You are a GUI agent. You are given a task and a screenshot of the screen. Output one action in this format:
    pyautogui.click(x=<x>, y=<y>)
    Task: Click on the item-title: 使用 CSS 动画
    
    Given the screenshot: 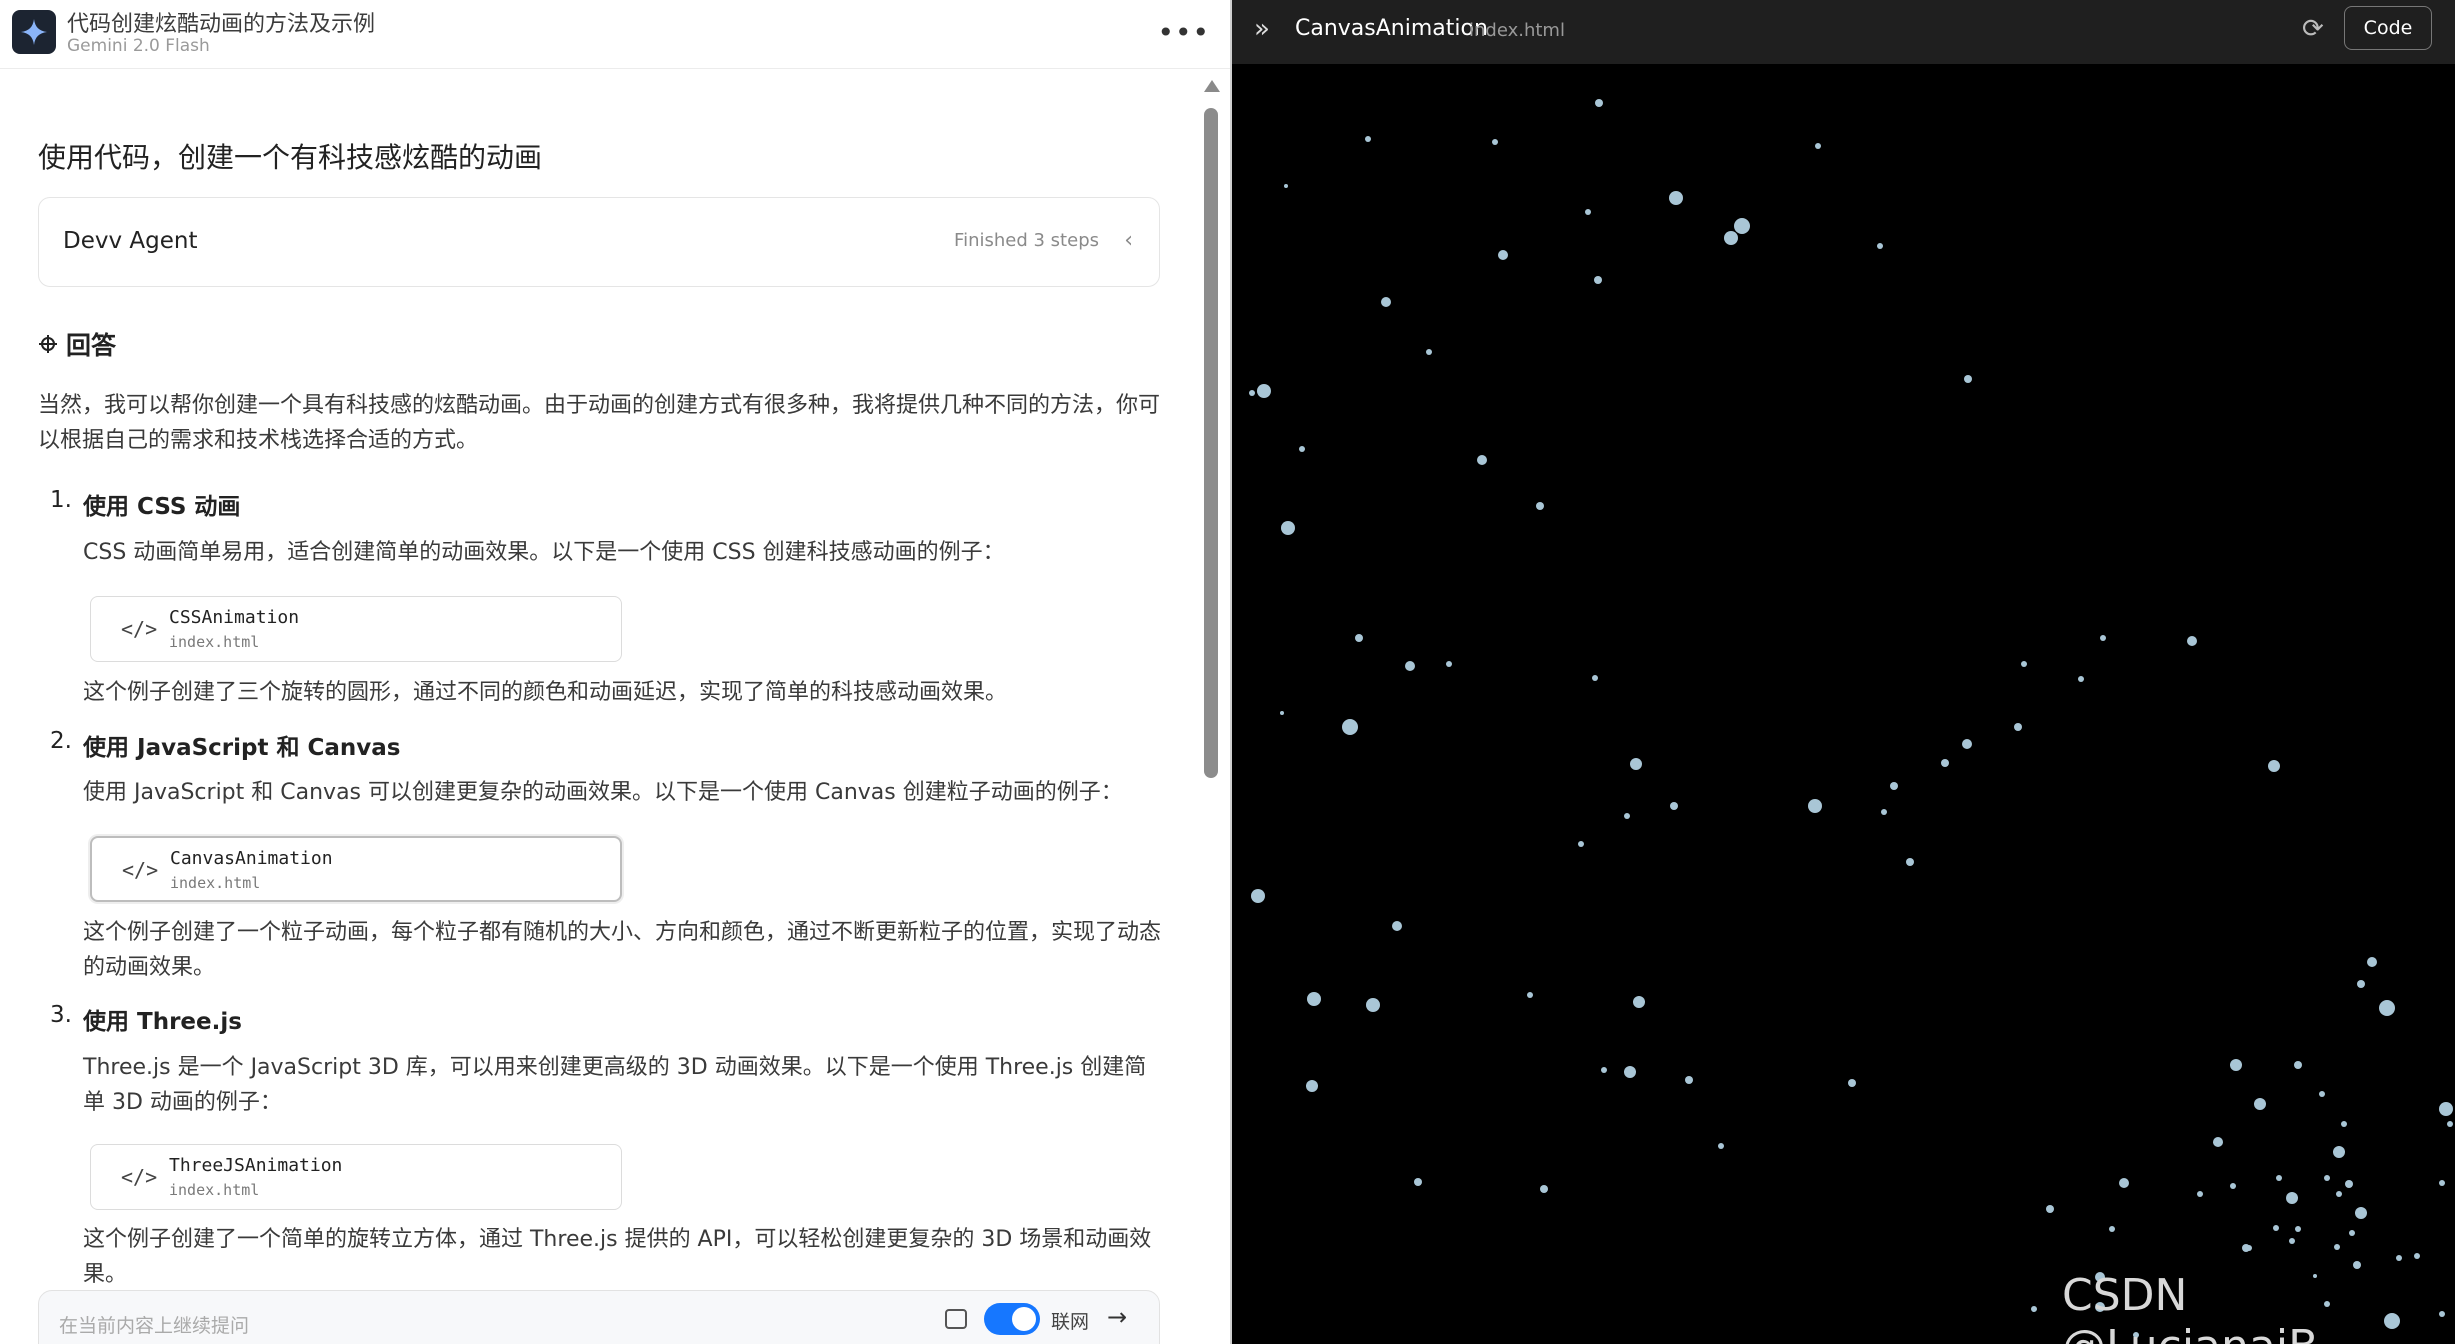 What is the action you would take?
    pyautogui.click(x=162, y=507)
    